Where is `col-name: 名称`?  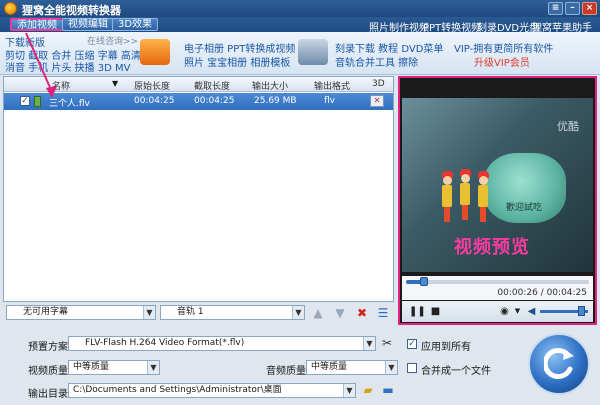 col-name: 名称 is located at coordinates (61, 85).